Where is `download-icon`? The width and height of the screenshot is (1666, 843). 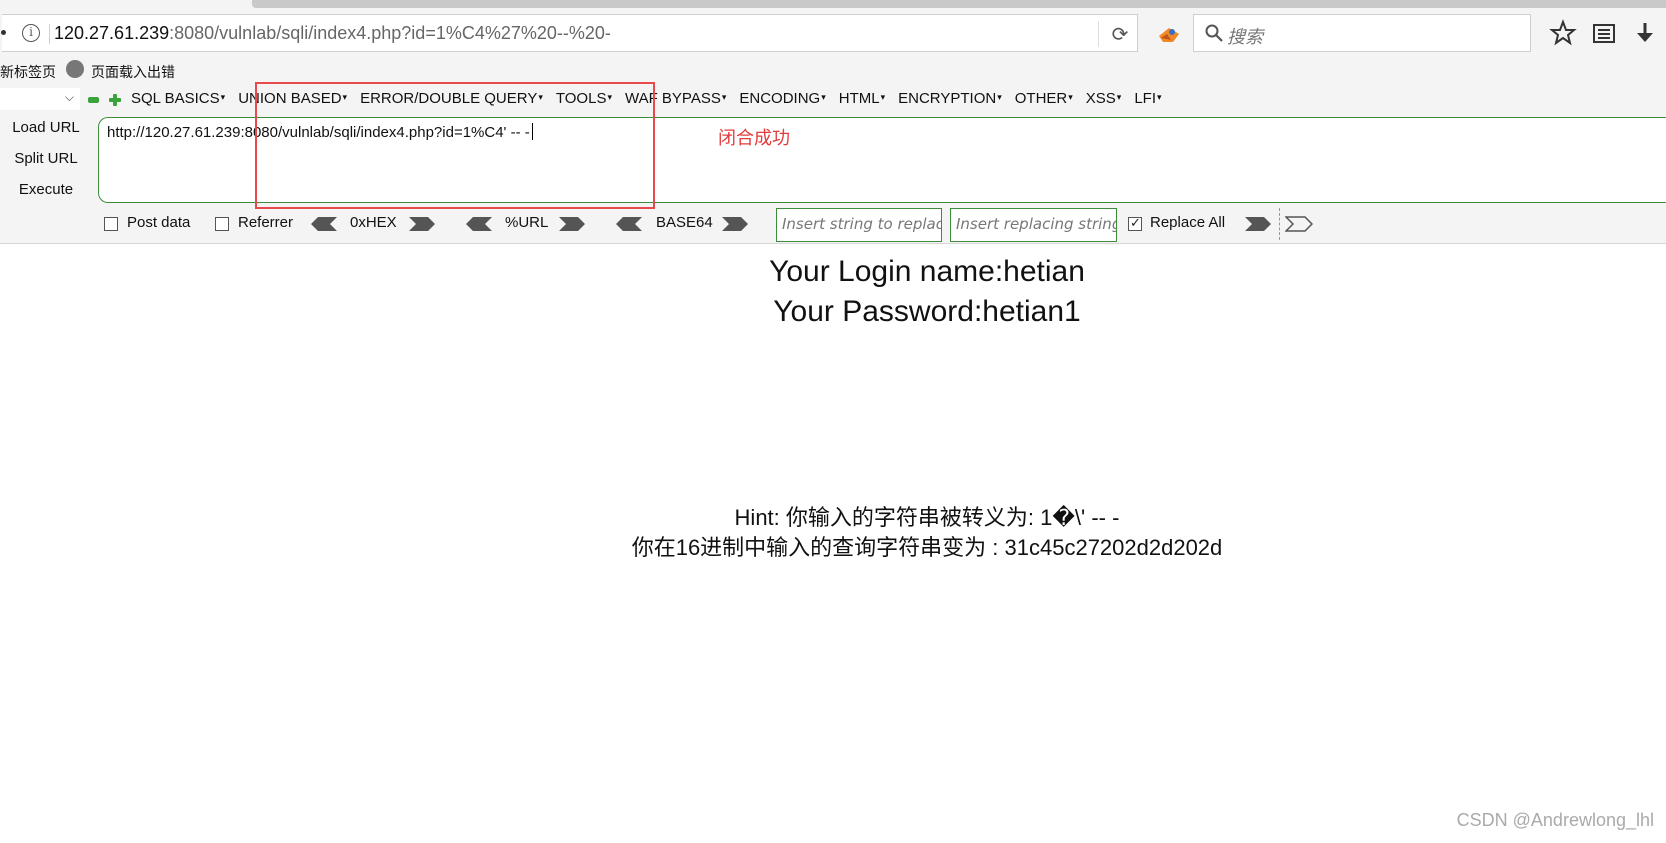 download-icon is located at coordinates (1645, 33).